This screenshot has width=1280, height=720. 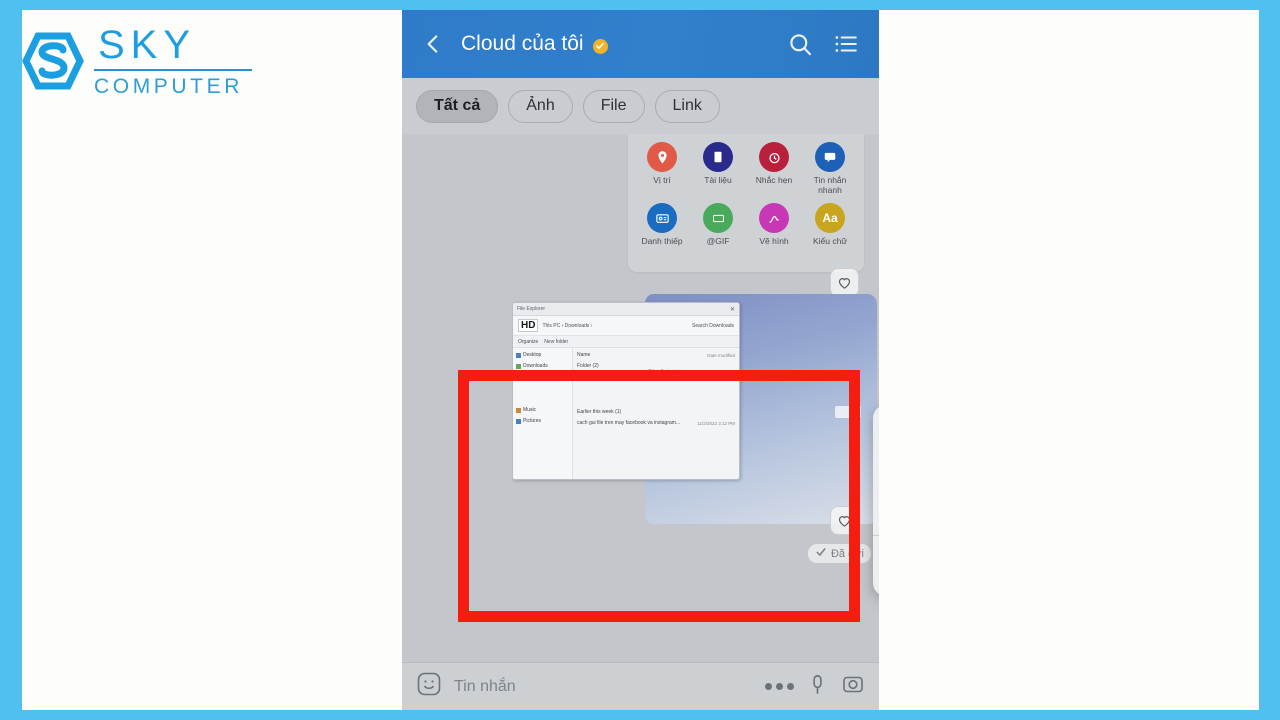 I want to click on filter-chip-link: Link, so click(x=687, y=106).